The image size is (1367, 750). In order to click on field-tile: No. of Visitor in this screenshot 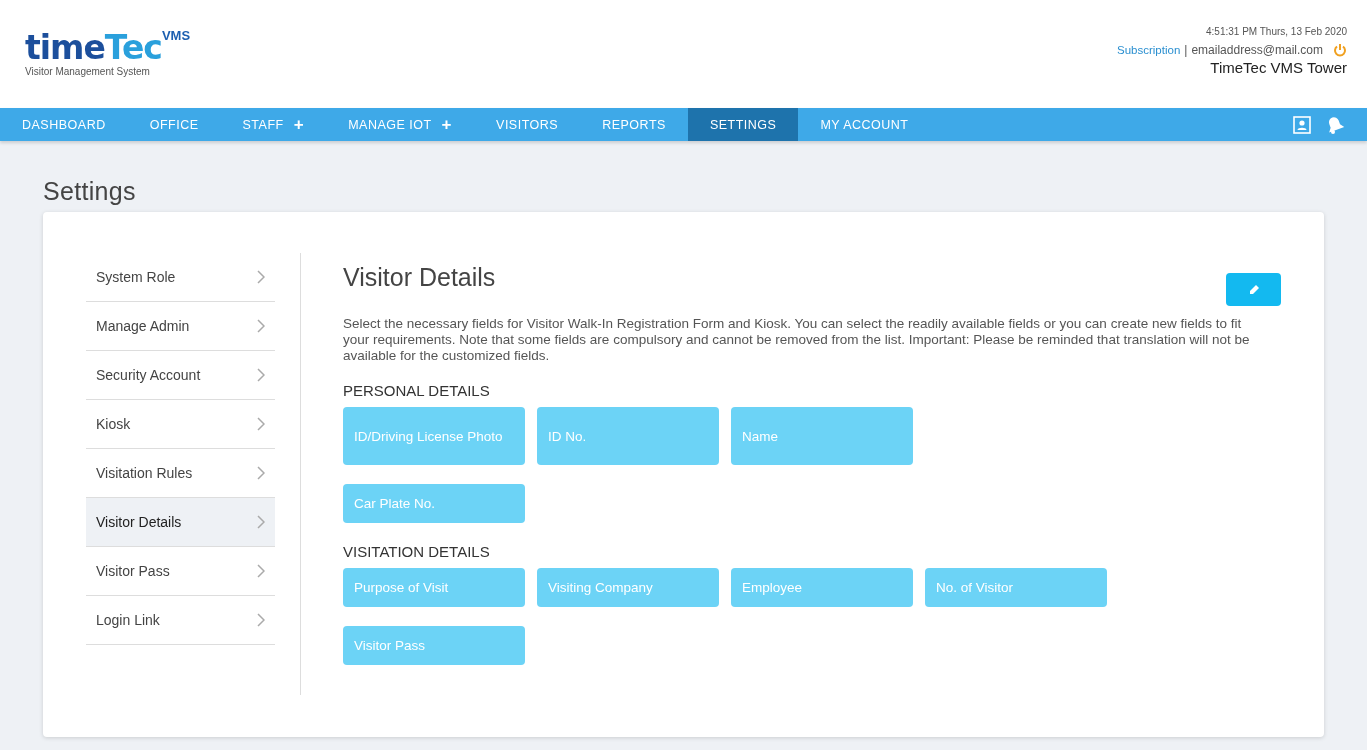, I will do `click(1016, 587)`.